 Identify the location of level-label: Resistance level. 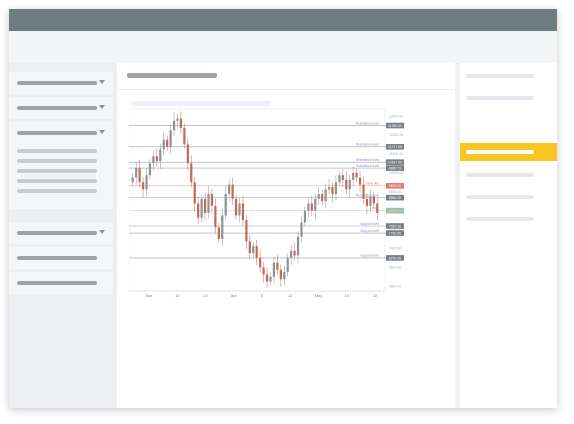
(368, 145).